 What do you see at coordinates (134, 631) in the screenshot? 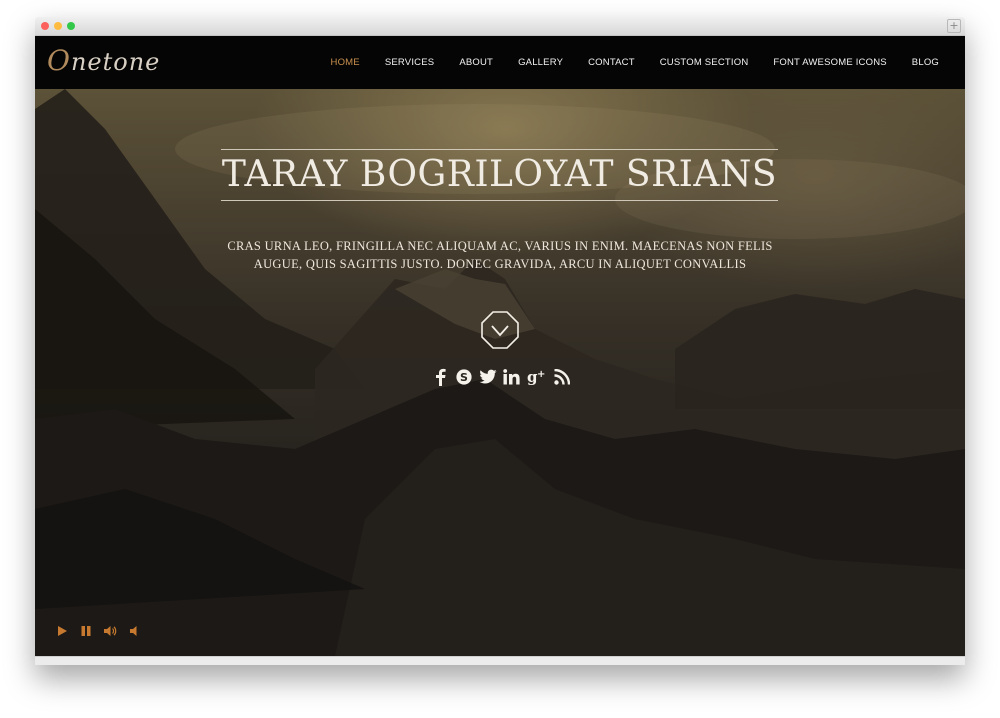
I see `mute-icon` at bounding box center [134, 631].